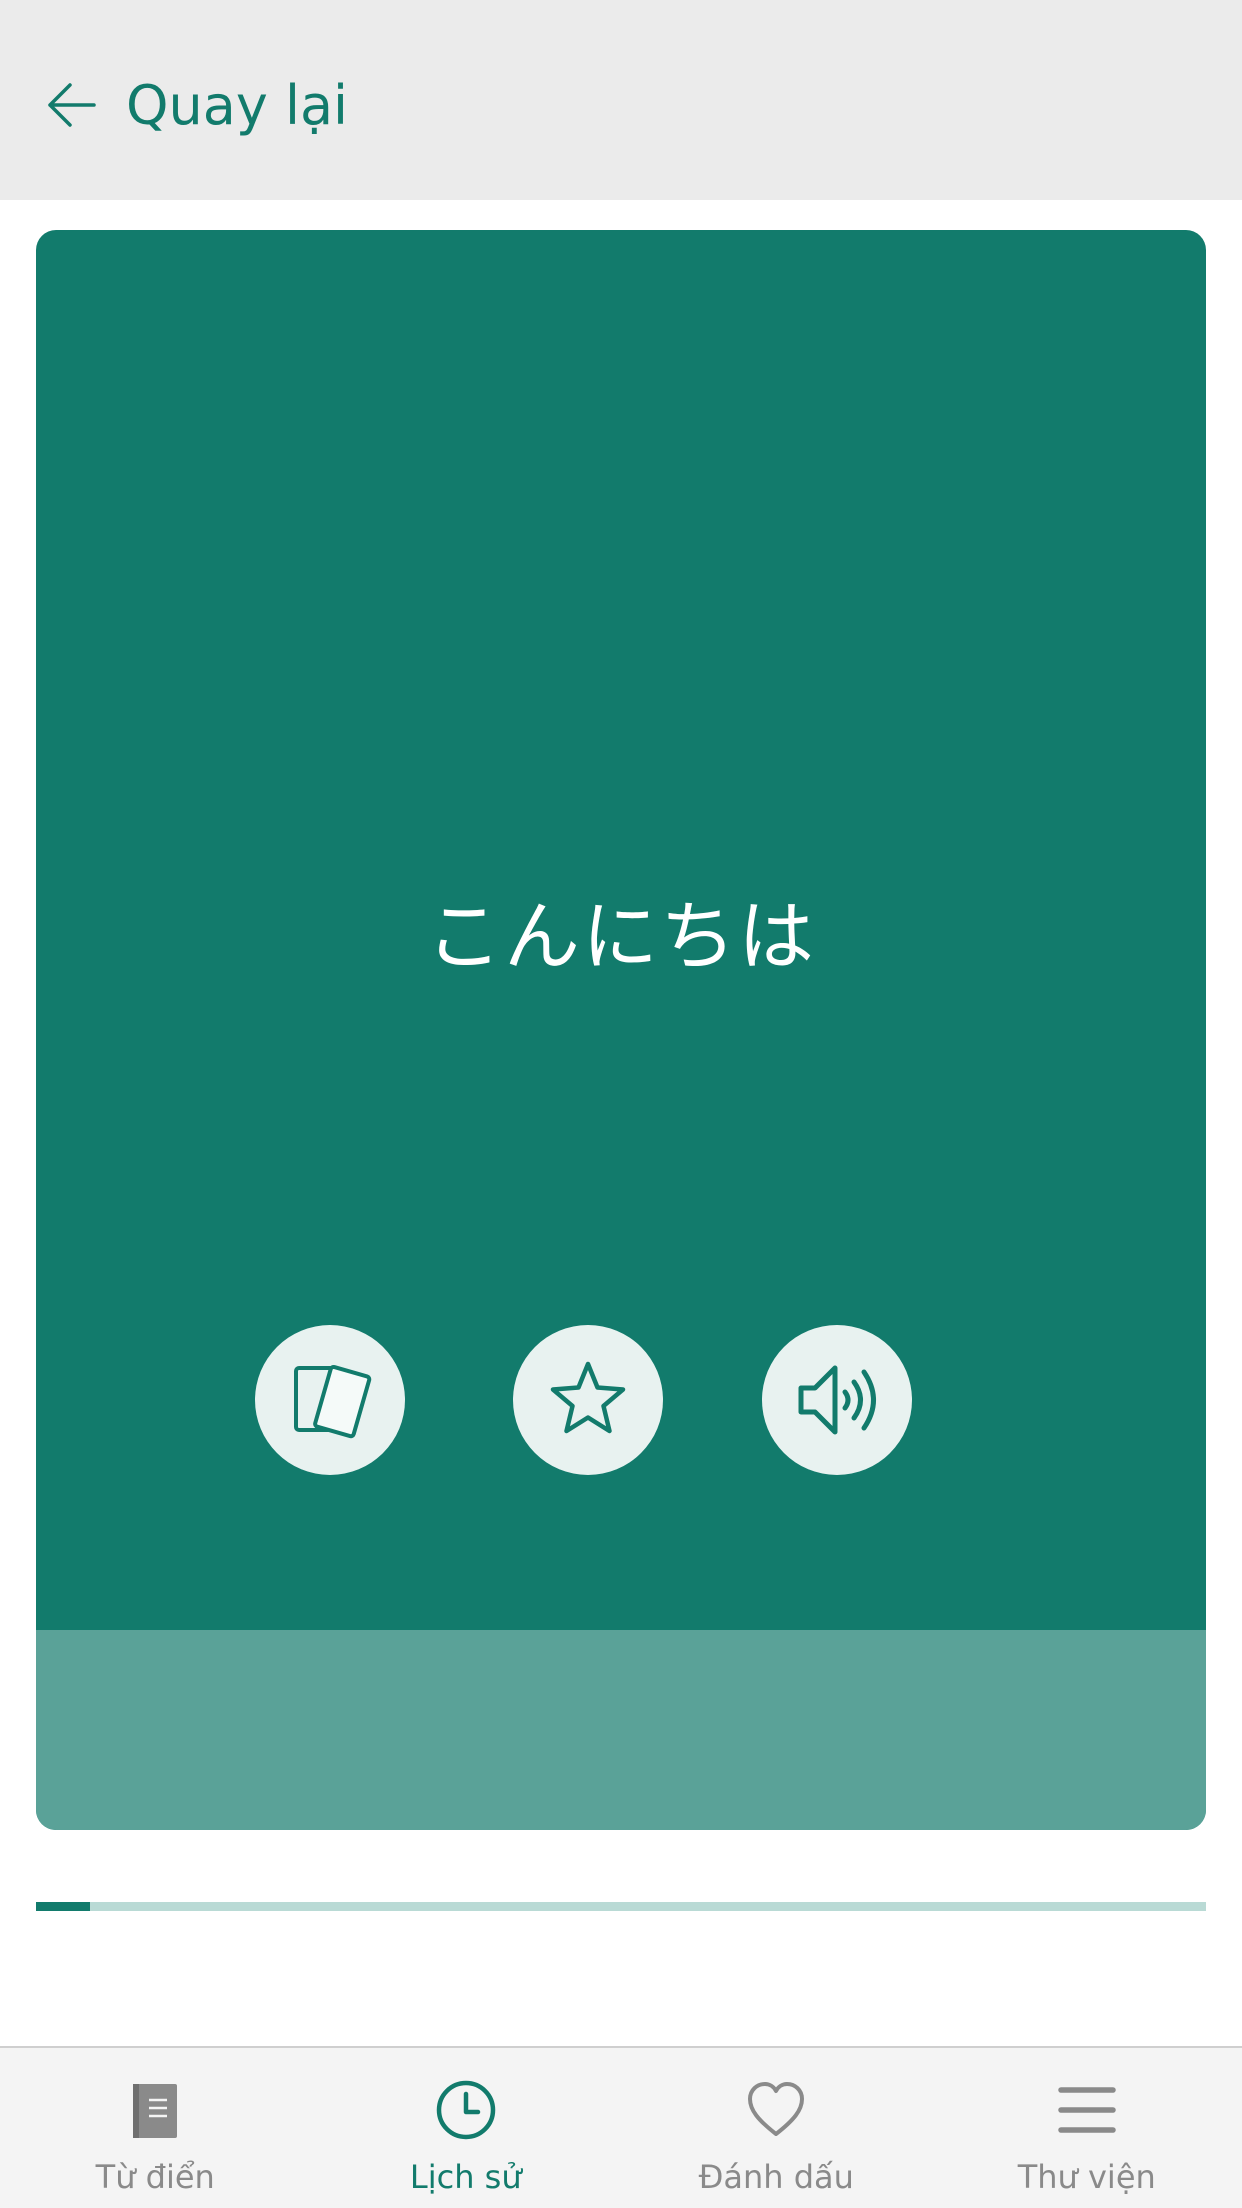  I want to click on speaker-icon, so click(837, 1400).